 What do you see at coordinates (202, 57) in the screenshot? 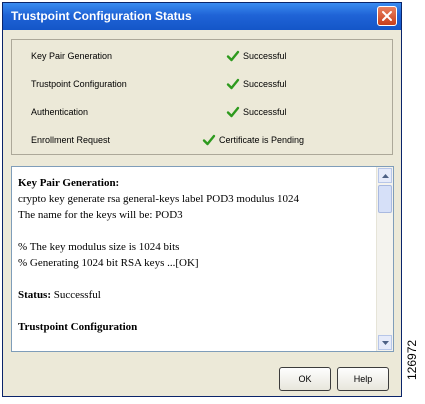
I see `status-row-key-pair-generation: Key Pair Generation Successful` at bounding box center [202, 57].